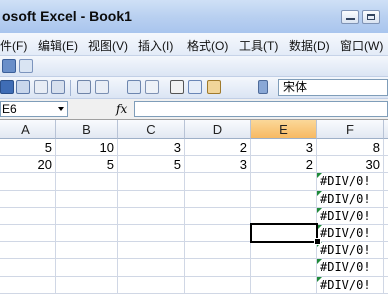  What do you see at coordinates (284, 129) in the screenshot?
I see `column-header-e: E` at bounding box center [284, 129].